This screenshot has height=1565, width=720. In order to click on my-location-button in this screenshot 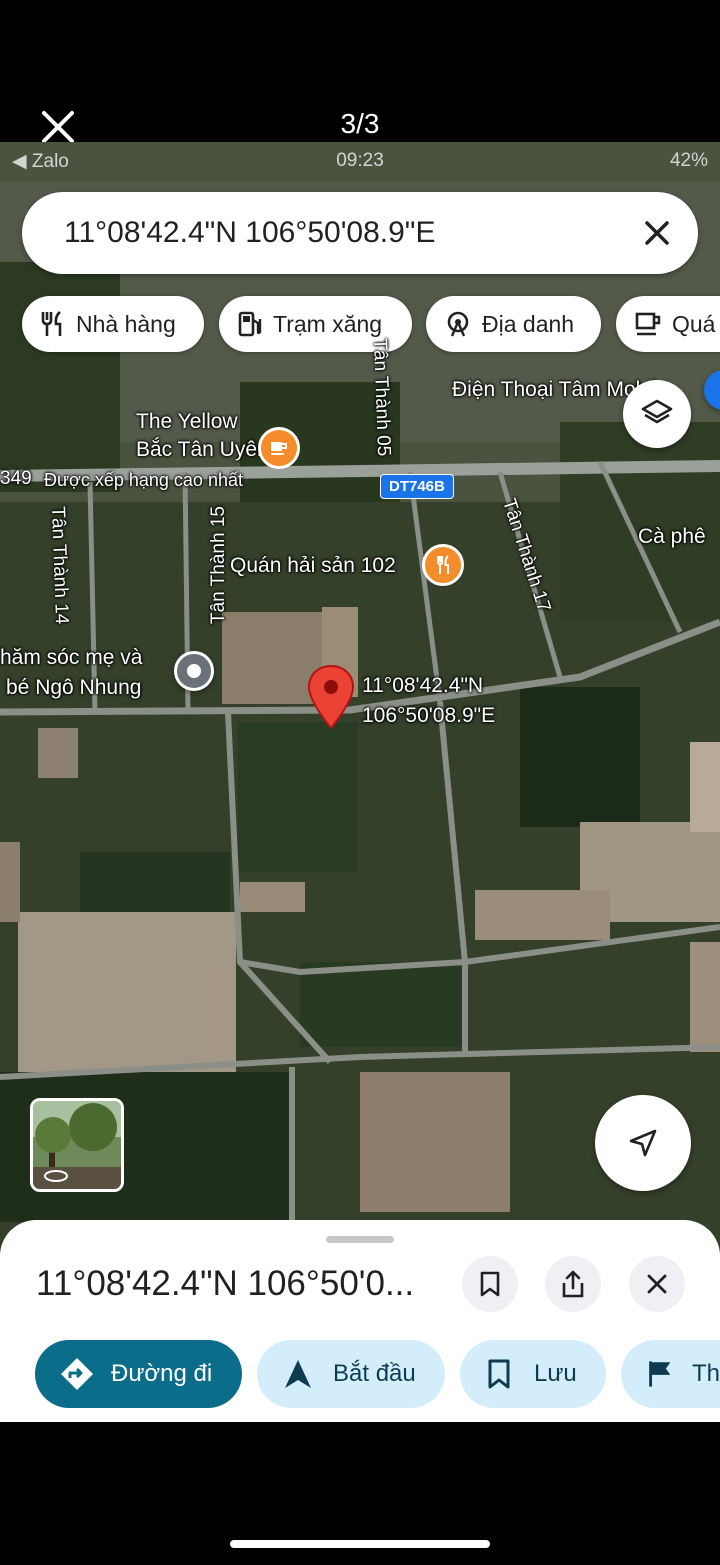, I will do `click(643, 1143)`.